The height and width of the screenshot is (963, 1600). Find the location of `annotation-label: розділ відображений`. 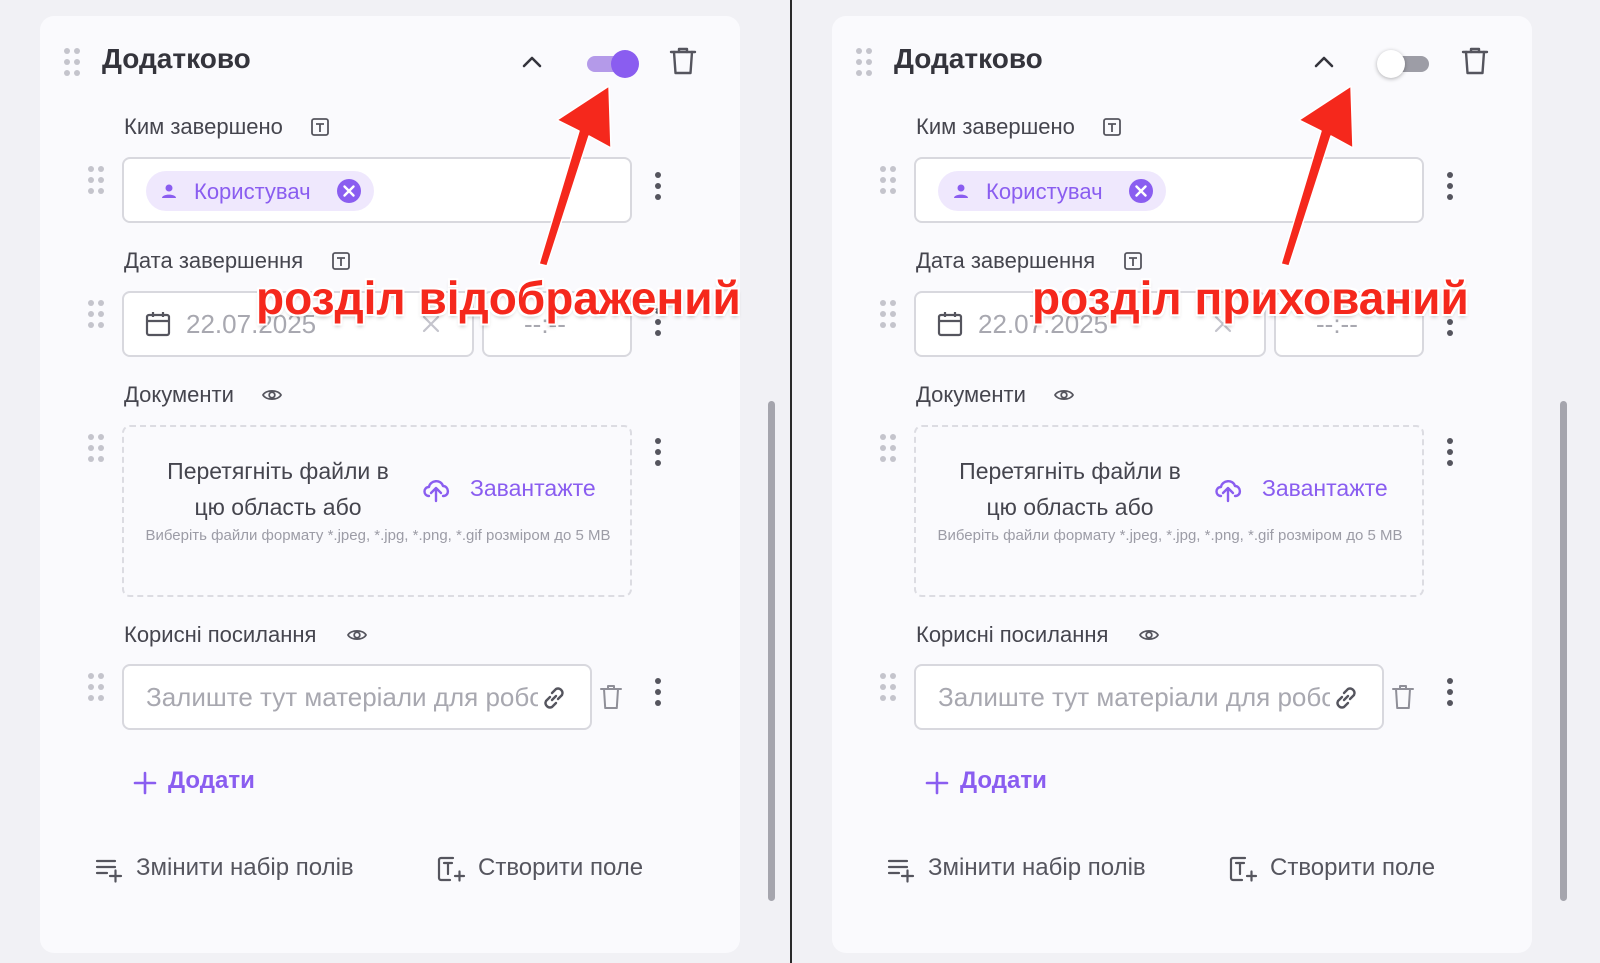

annotation-label: розділ відображений is located at coordinates (498, 298).